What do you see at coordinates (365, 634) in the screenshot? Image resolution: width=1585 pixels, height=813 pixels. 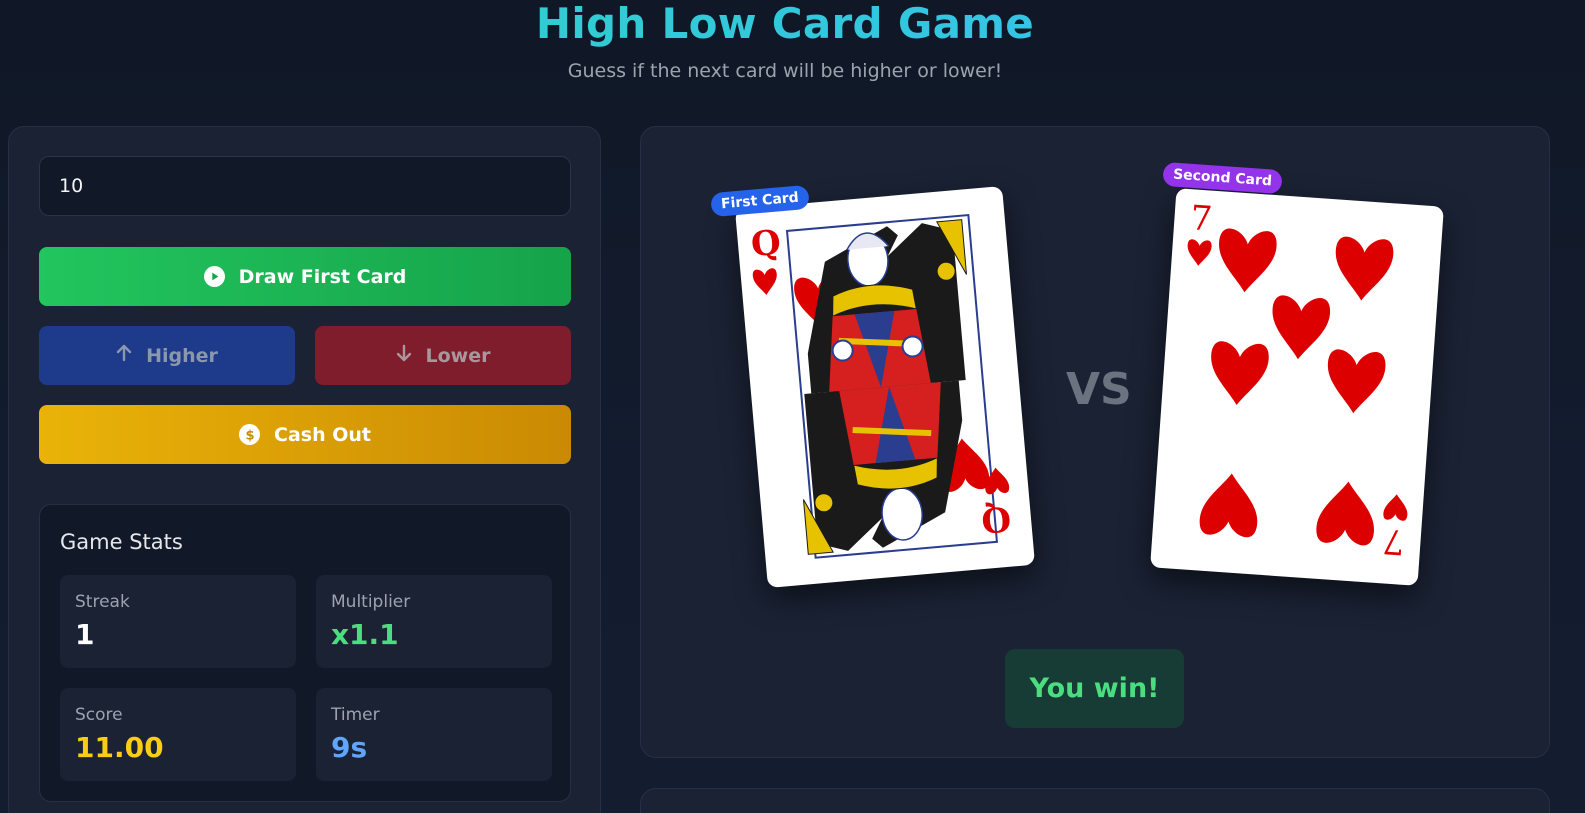 I see `multiplier-value: x1.1` at bounding box center [365, 634].